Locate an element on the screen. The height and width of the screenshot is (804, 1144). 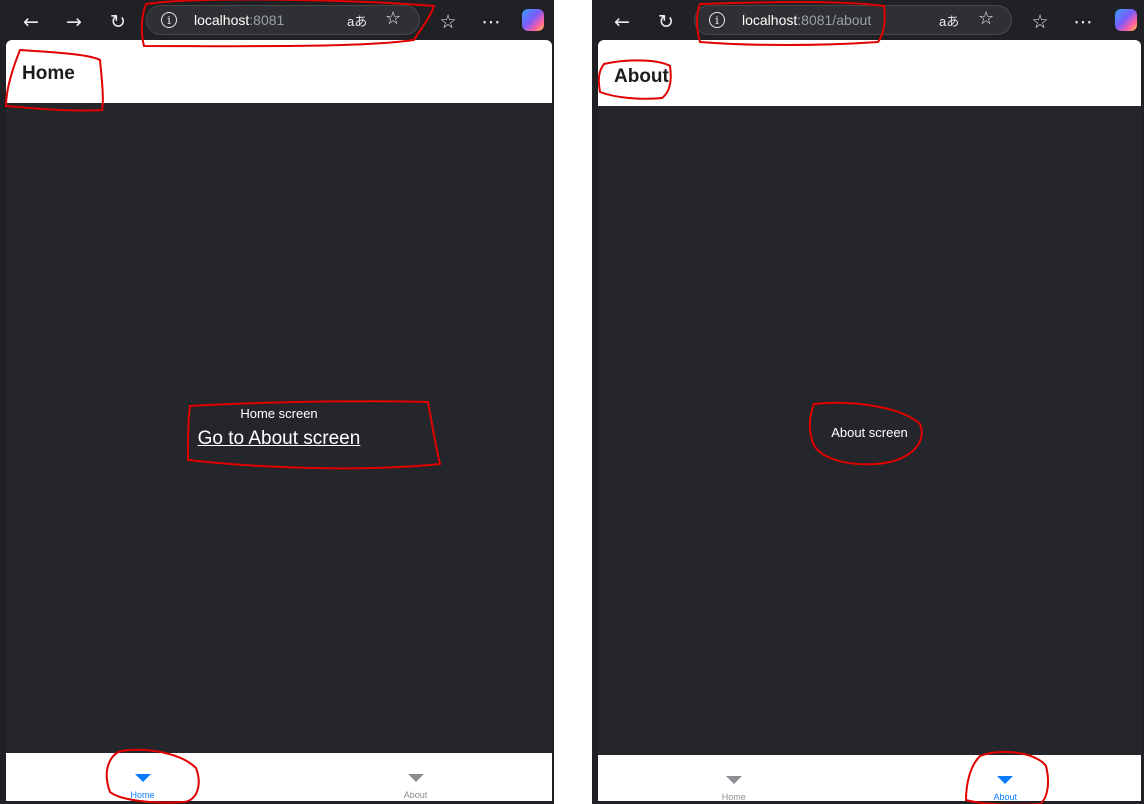
annotation-left-url is located at coordinates (288, 24).